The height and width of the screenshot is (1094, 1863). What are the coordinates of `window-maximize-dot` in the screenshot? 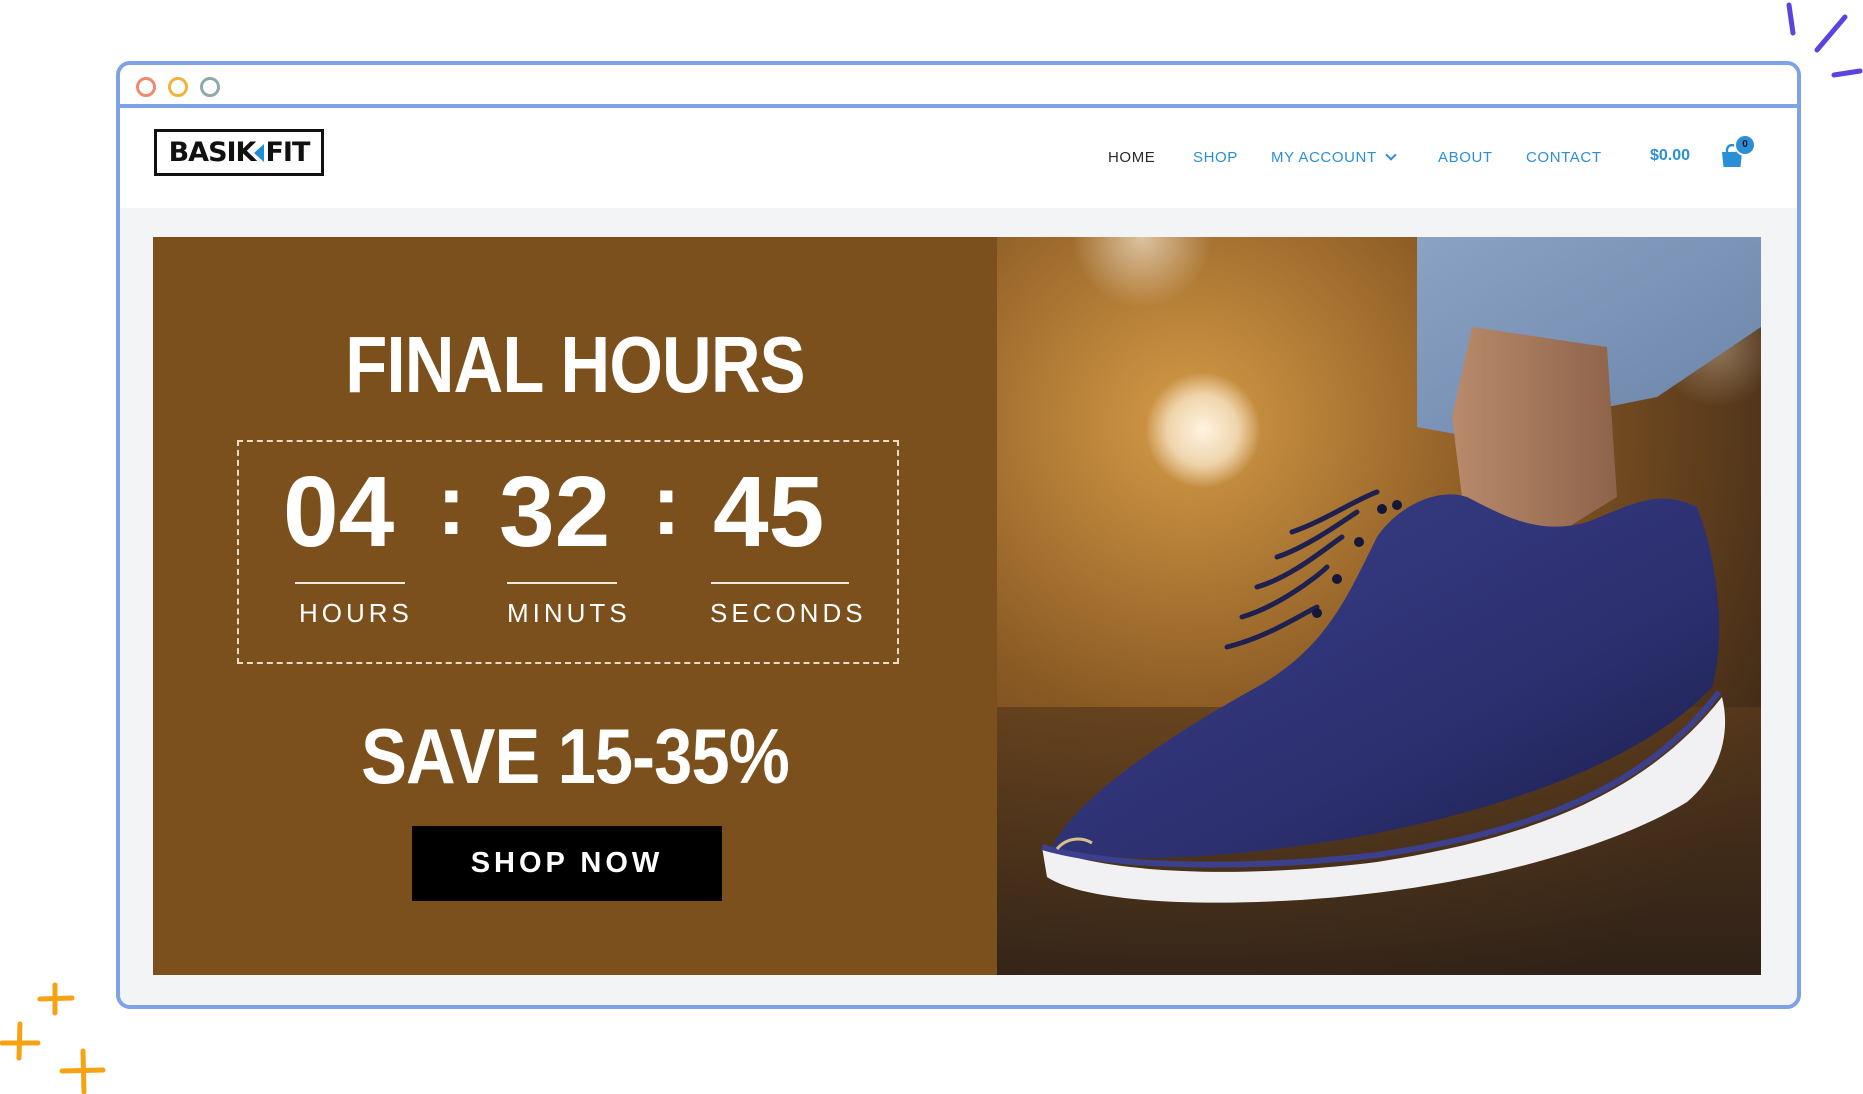 It's located at (210, 87).